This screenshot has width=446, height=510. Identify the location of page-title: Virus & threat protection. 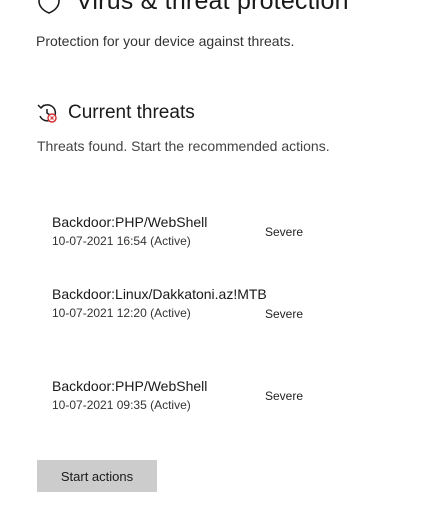
(212, 7).